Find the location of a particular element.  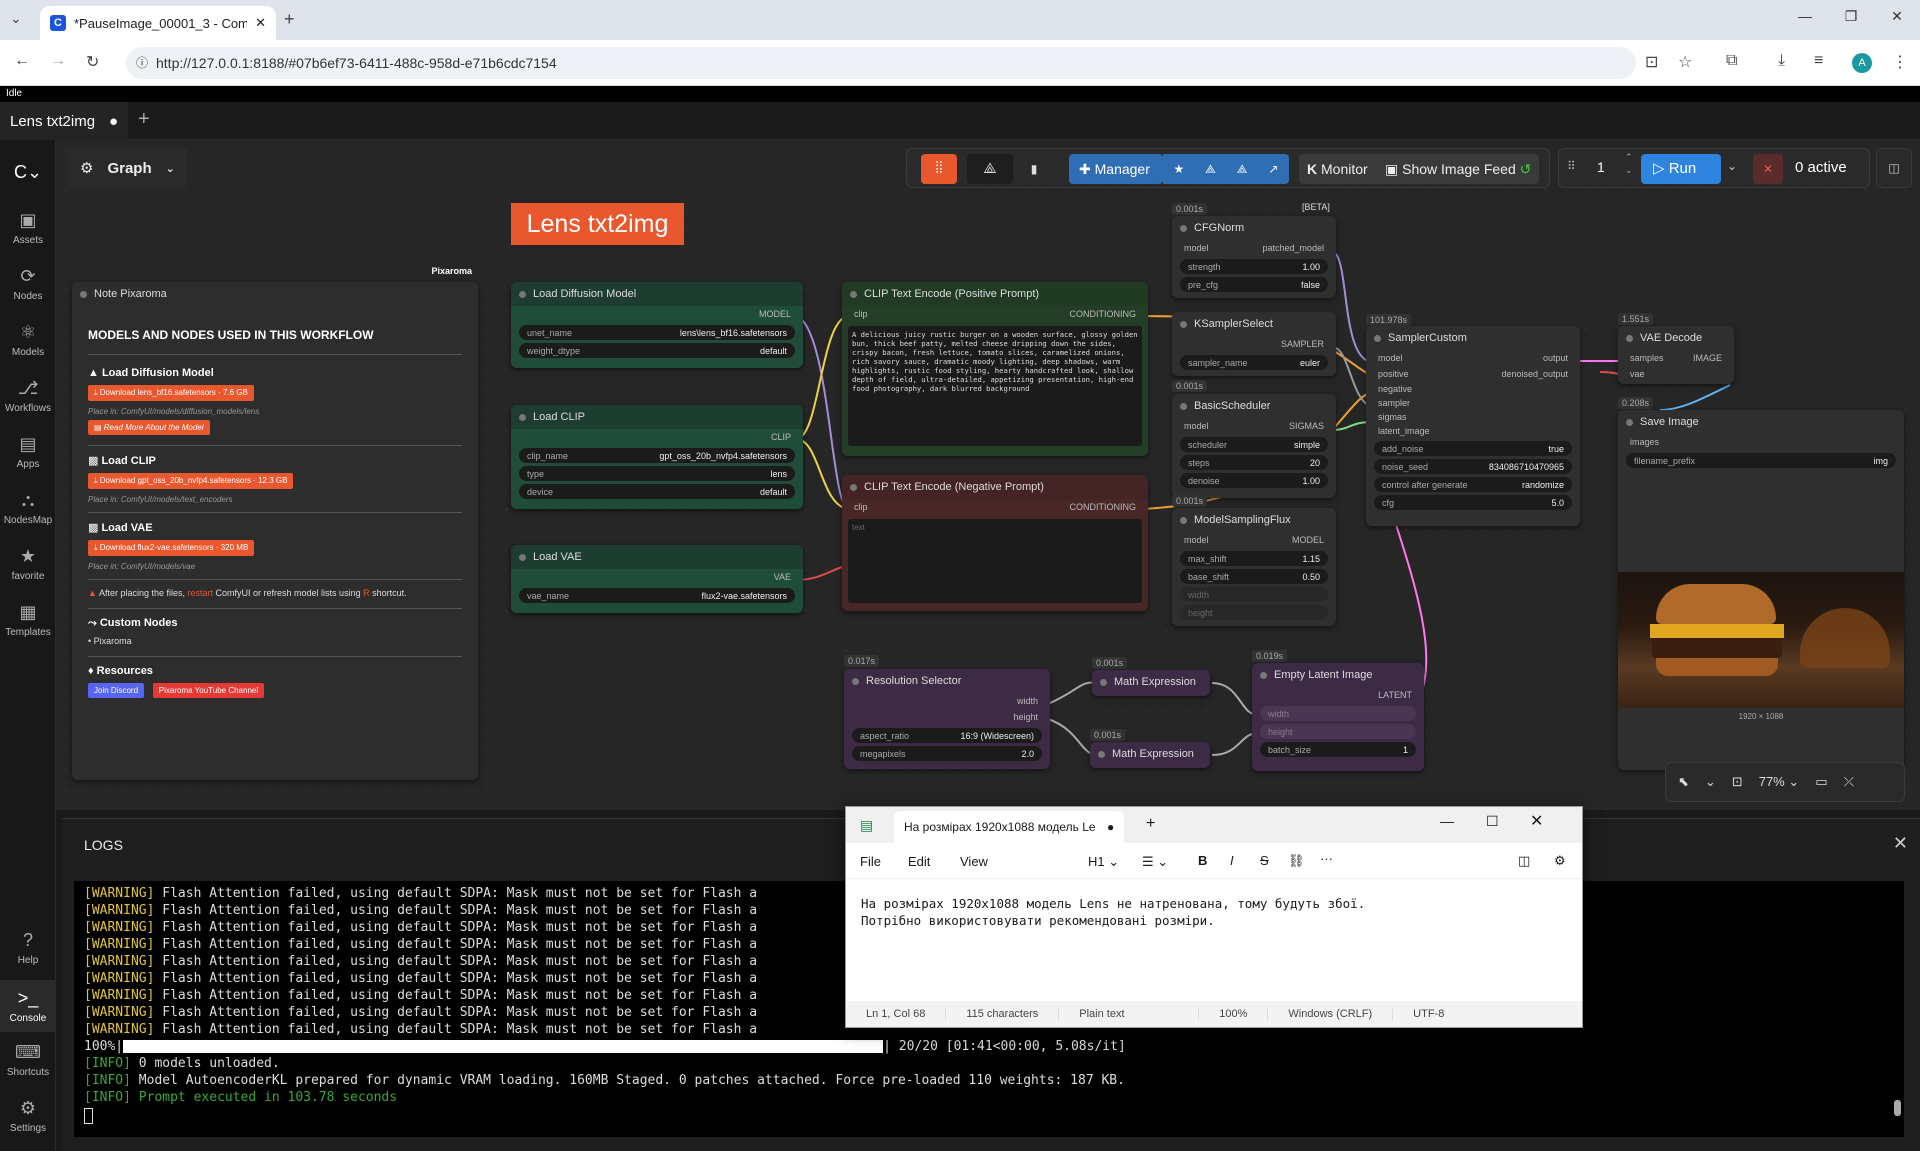

notepad-scrollbar is located at coordinates (1575, 940).